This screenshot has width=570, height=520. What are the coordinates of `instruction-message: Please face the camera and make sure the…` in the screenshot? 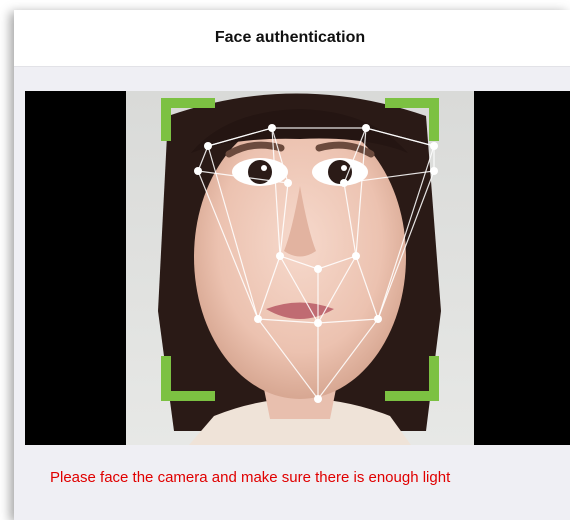 It's located at (250, 477).